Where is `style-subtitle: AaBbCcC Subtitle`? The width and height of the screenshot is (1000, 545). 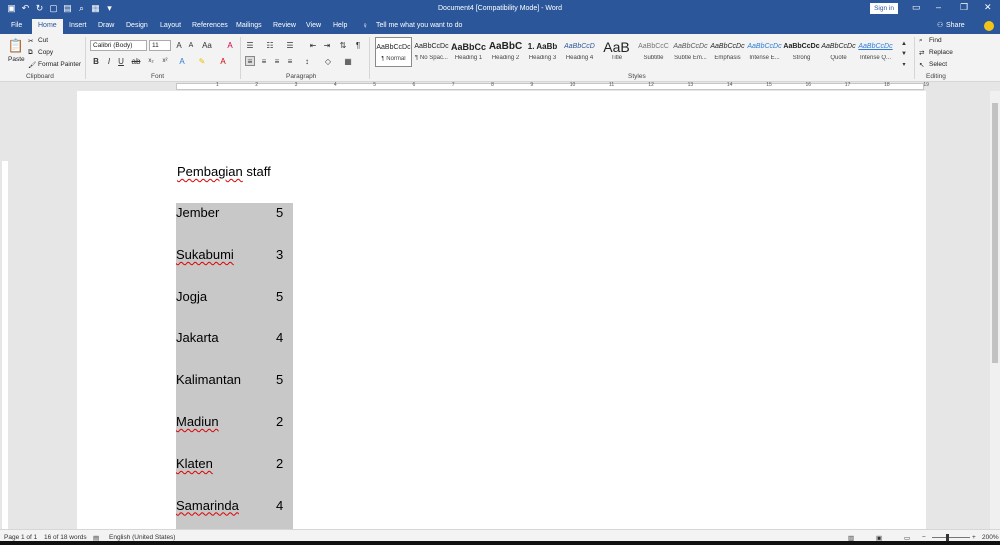 style-subtitle: AaBbCcC Subtitle is located at coordinates (653, 52).